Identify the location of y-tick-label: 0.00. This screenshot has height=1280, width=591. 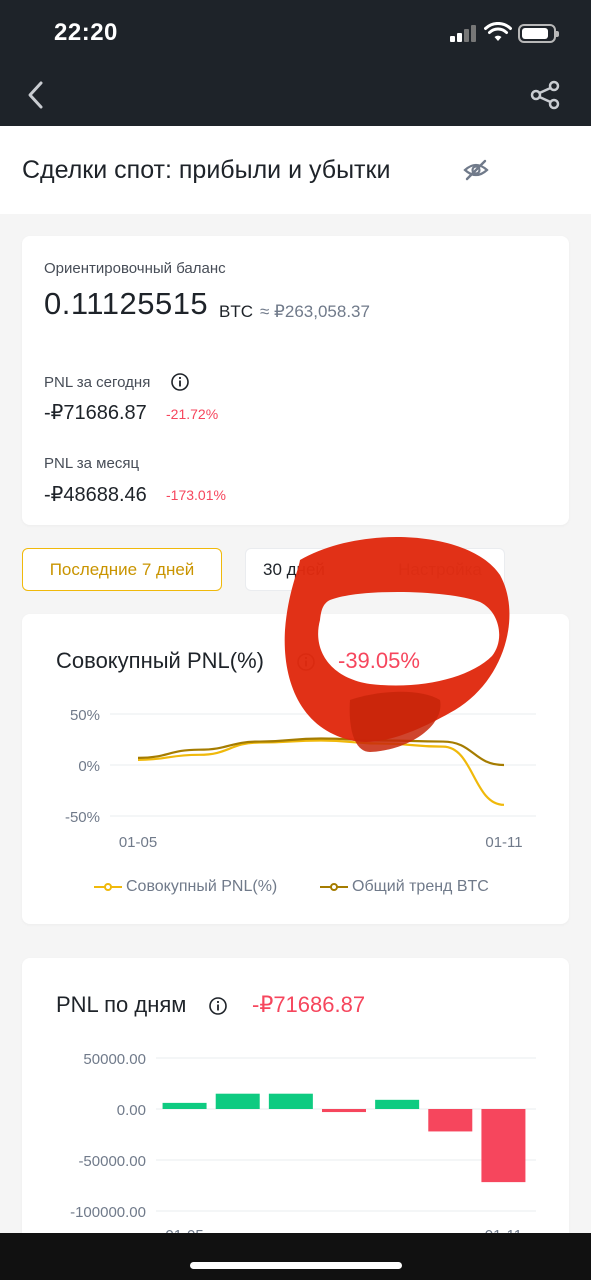
(131, 1110).